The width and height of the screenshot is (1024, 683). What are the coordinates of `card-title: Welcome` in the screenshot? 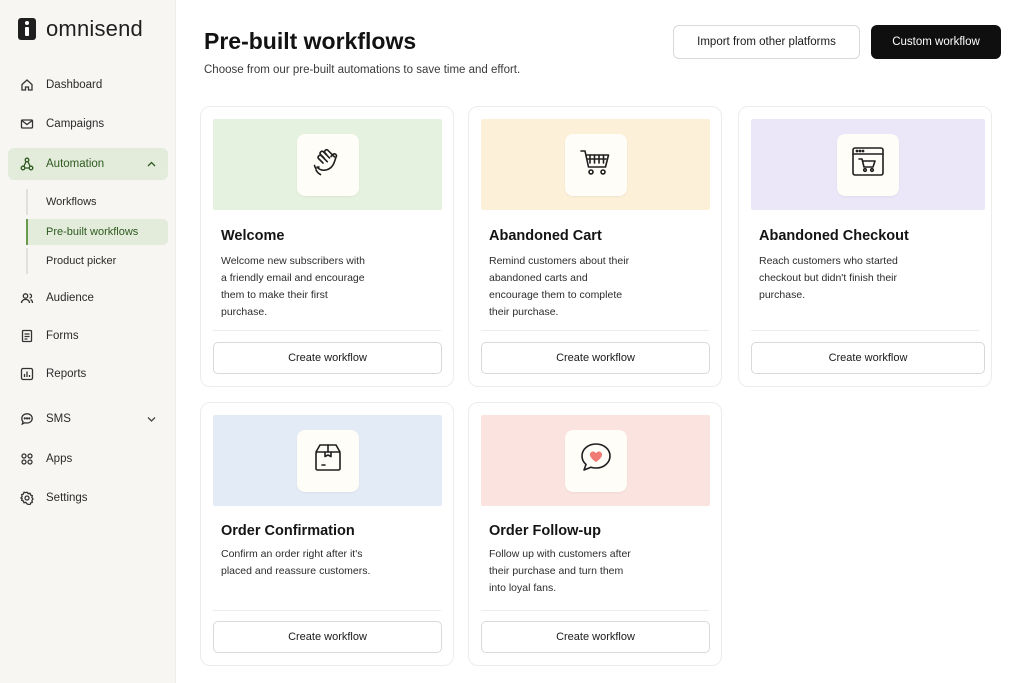 It's located at (253, 236).